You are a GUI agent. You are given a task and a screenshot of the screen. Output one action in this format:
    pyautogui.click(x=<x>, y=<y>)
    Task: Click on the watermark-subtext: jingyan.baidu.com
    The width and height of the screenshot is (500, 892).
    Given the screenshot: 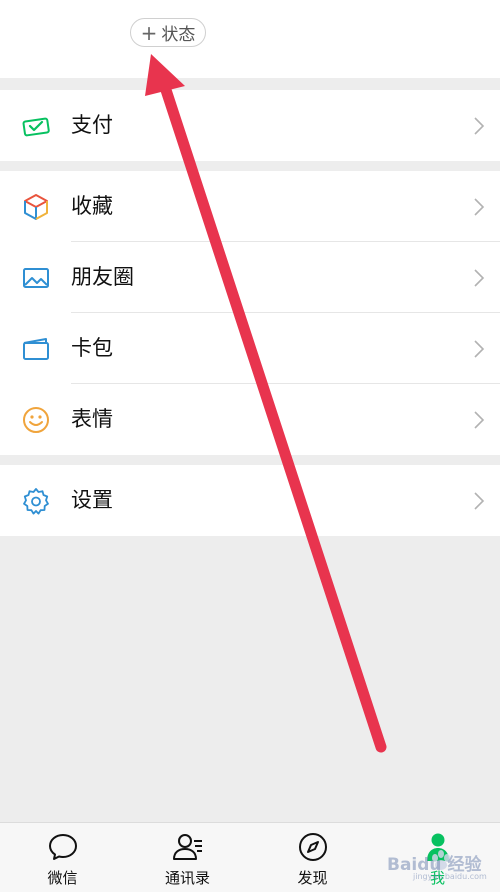 What is the action you would take?
    pyautogui.click(x=450, y=876)
    